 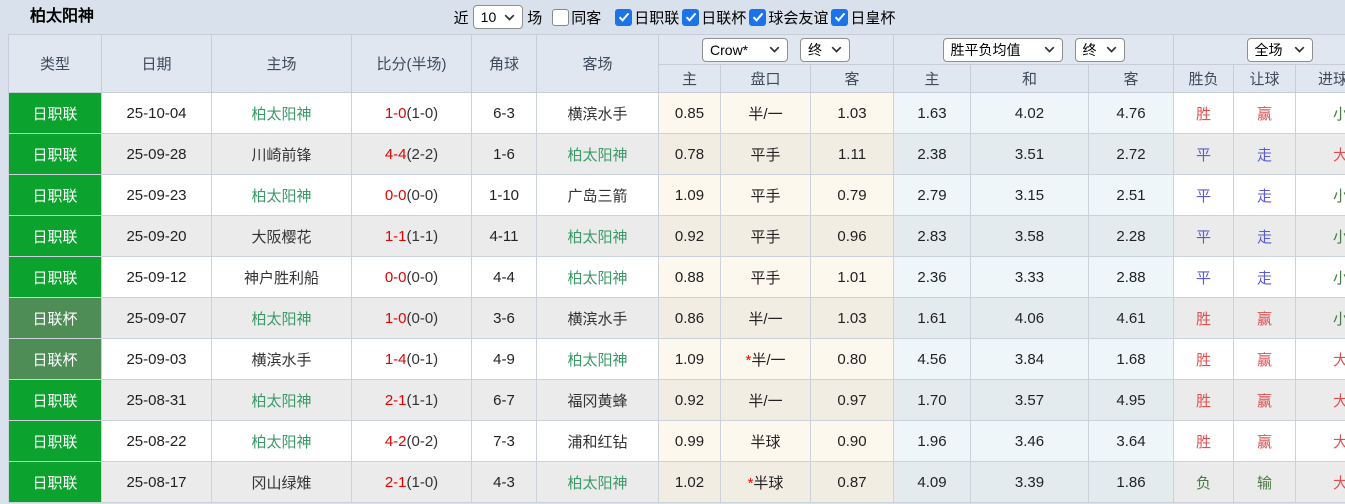 I want to click on euro-away-odds: 3.64, so click(x=1131, y=441).